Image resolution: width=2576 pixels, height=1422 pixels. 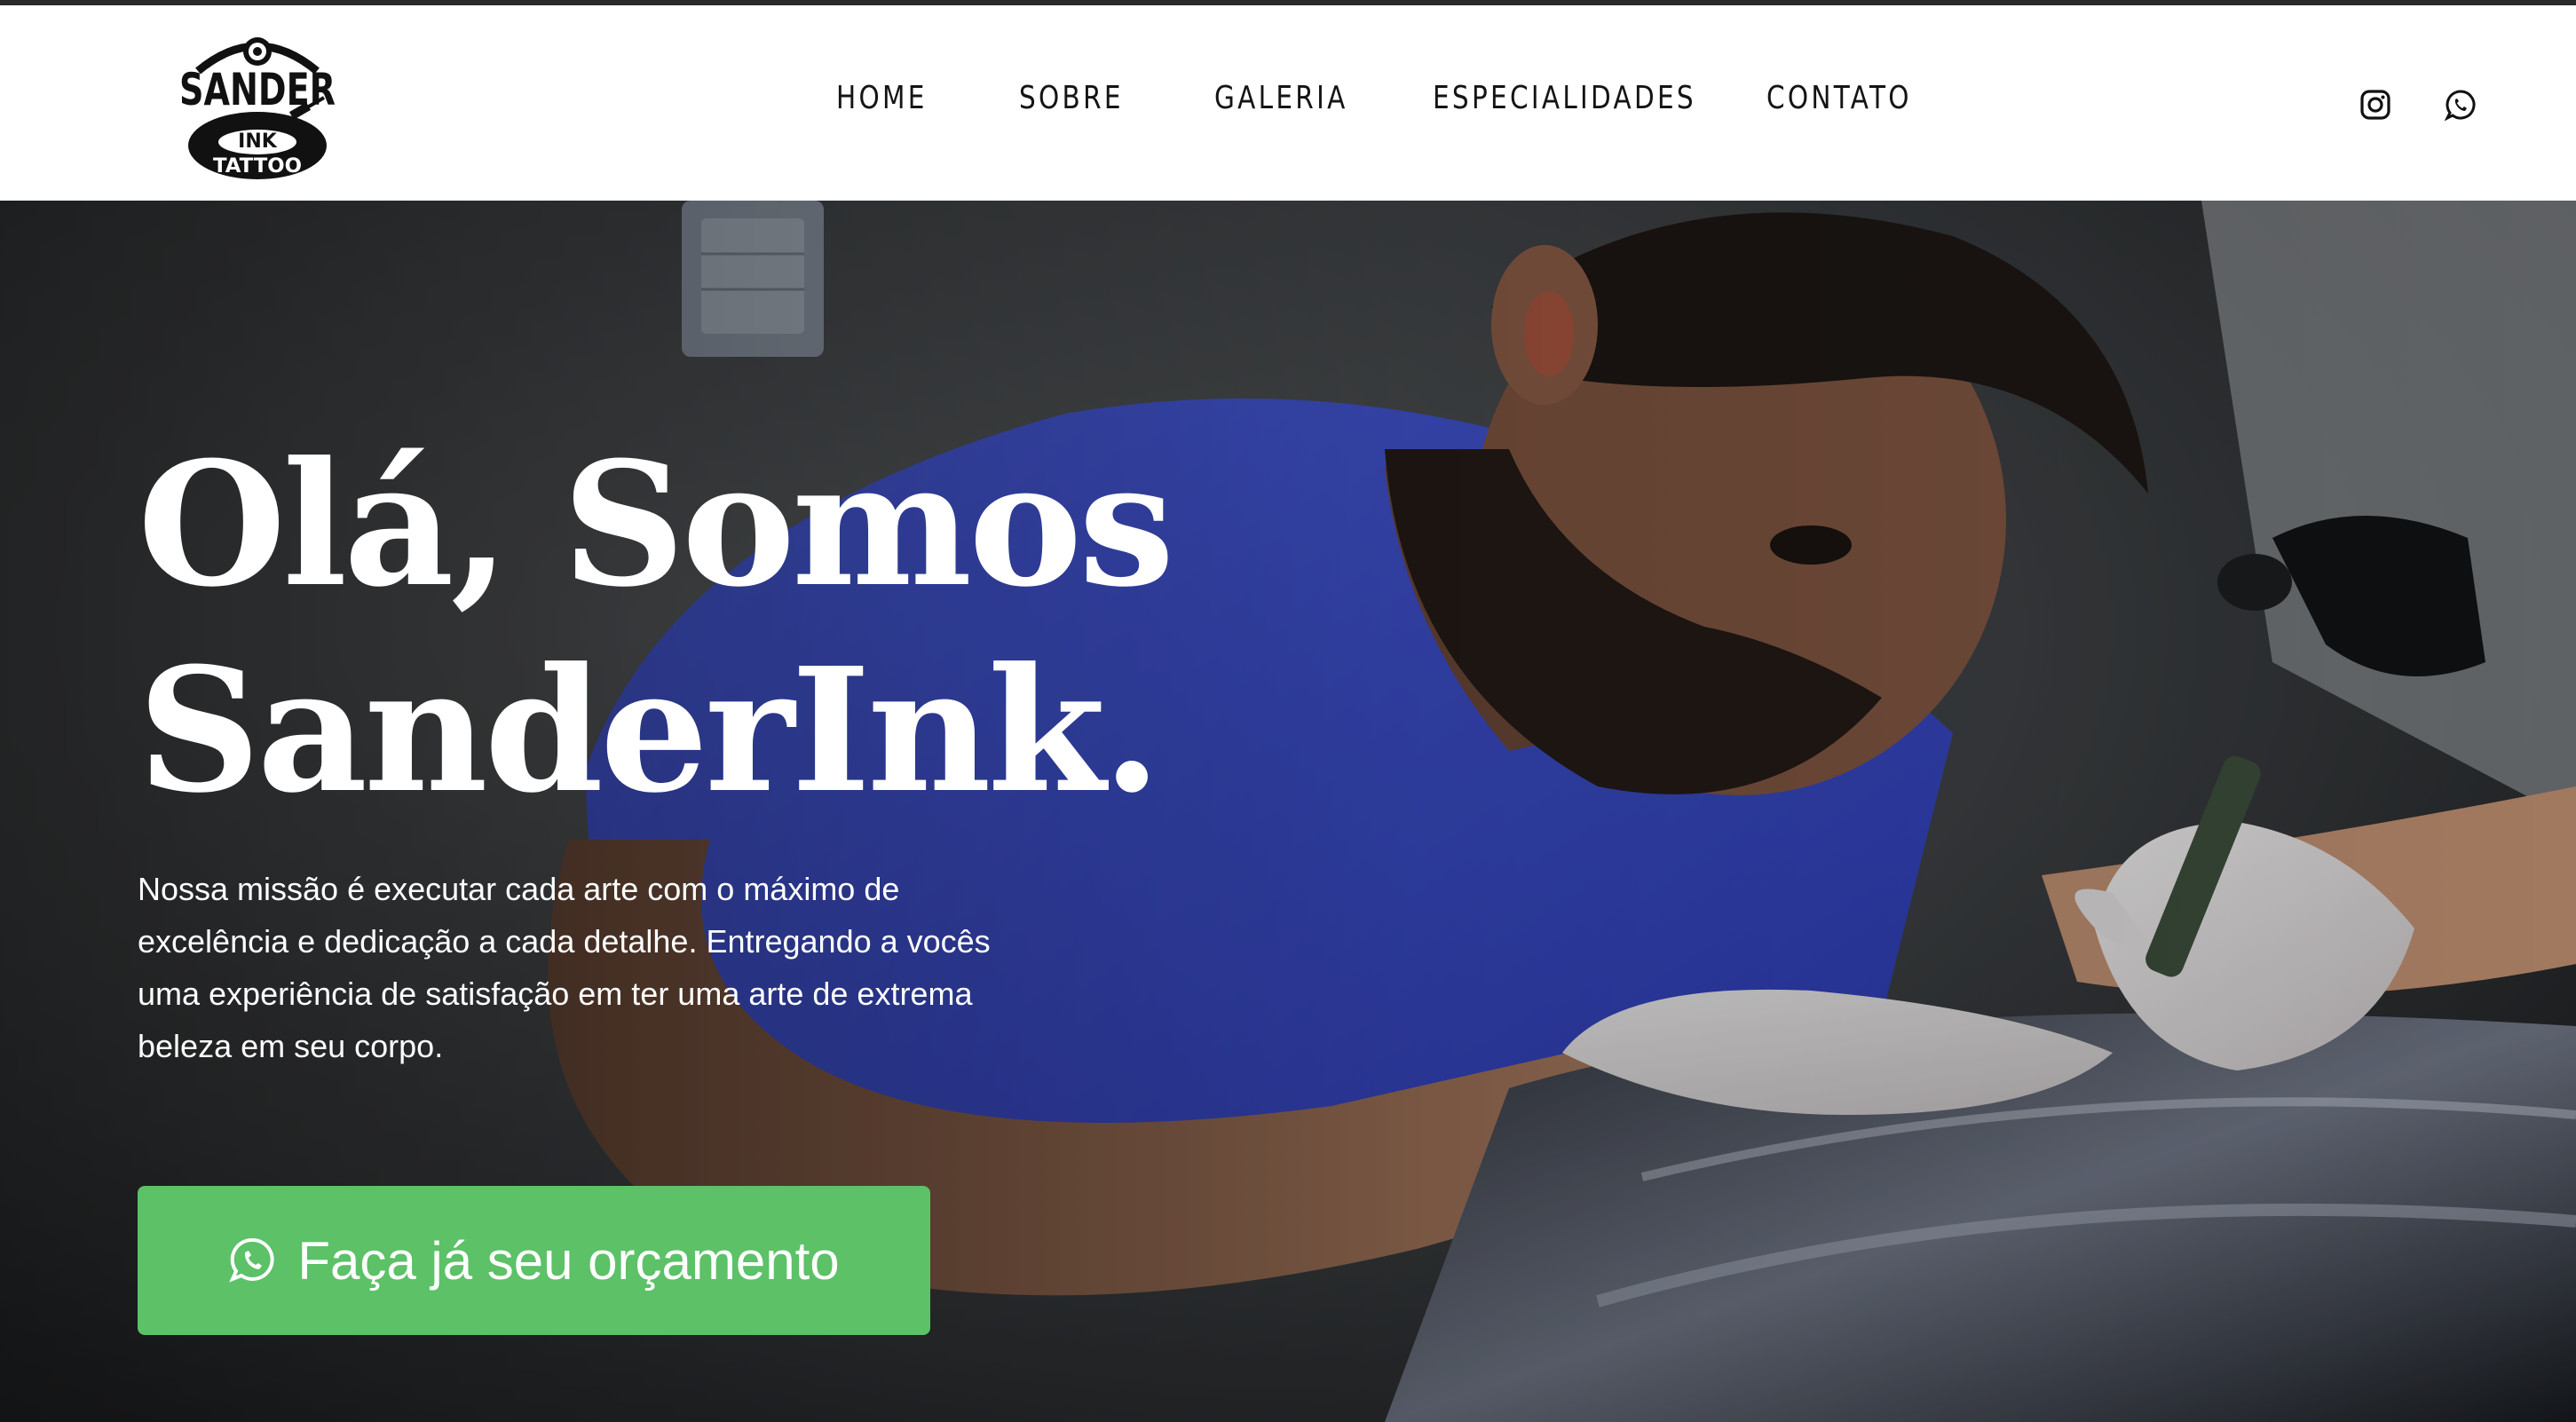 What do you see at coordinates (1071, 98) in the screenshot?
I see `nav-item-sobre: SOBRE` at bounding box center [1071, 98].